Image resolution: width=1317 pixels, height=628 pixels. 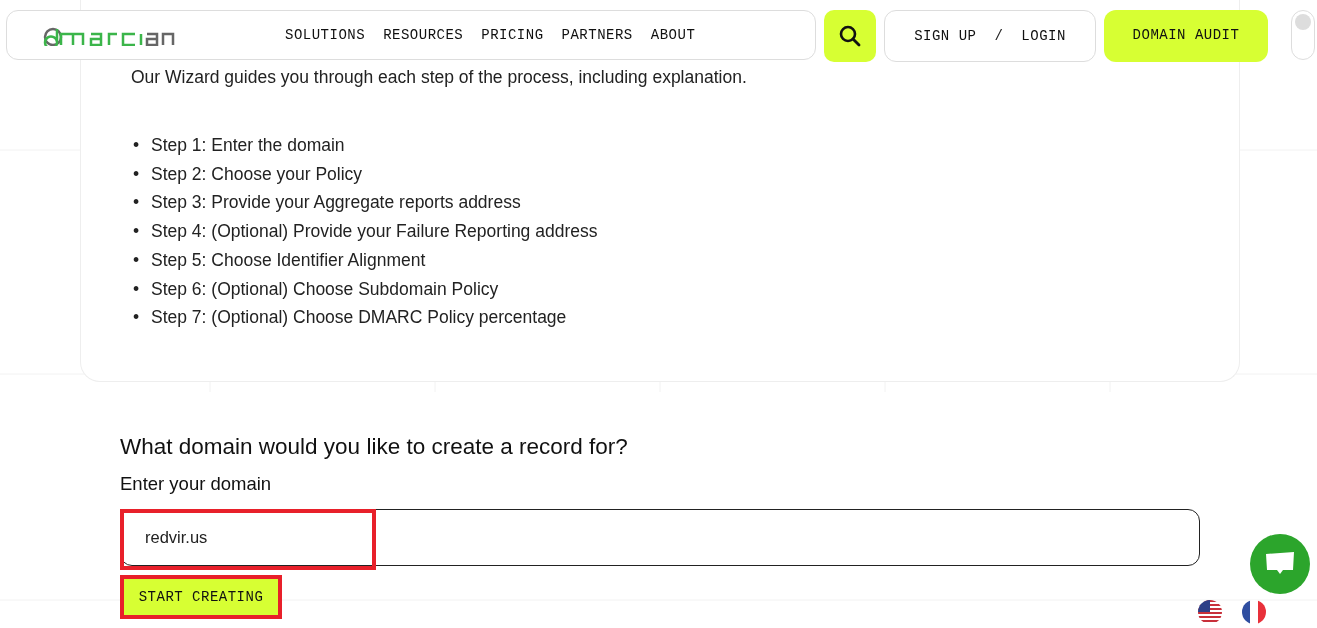 What do you see at coordinates (1186, 36) in the screenshot?
I see `domain-audit-button: DOMAIN AUDIT` at bounding box center [1186, 36].